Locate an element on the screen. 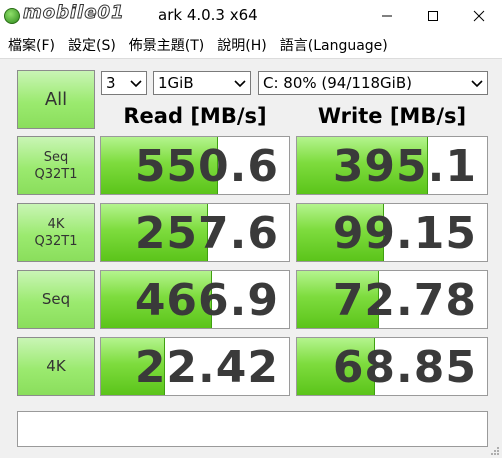 The width and height of the screenshot is (502, 458). logo-watermark: mobile01 is located at coordinates (74, 13).